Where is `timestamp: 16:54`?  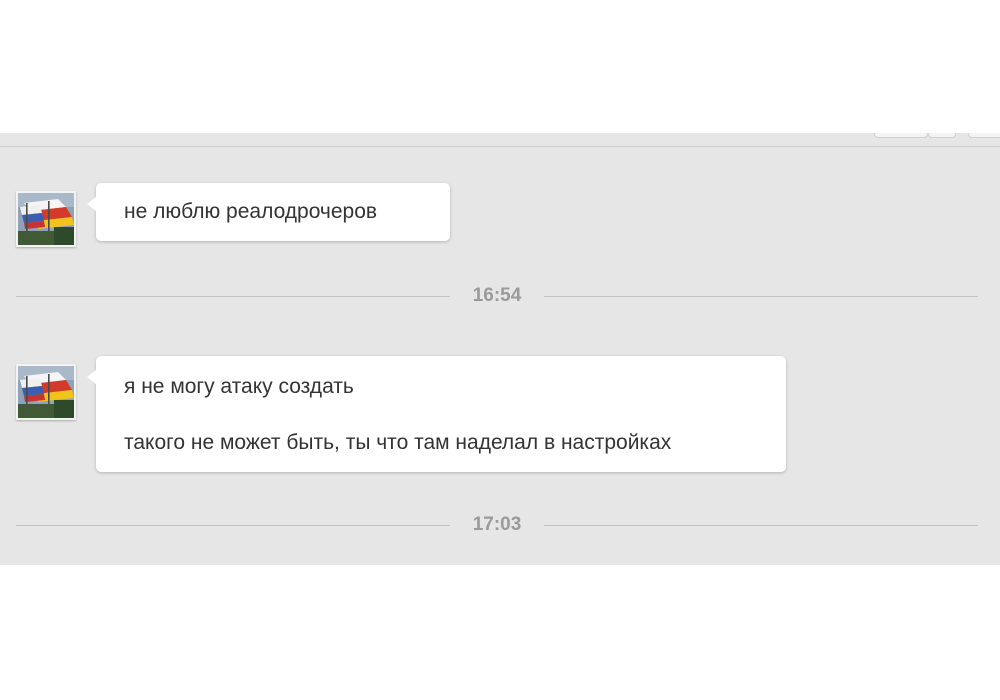 timestamp: 16:54 is located at coordinates (497, 295).